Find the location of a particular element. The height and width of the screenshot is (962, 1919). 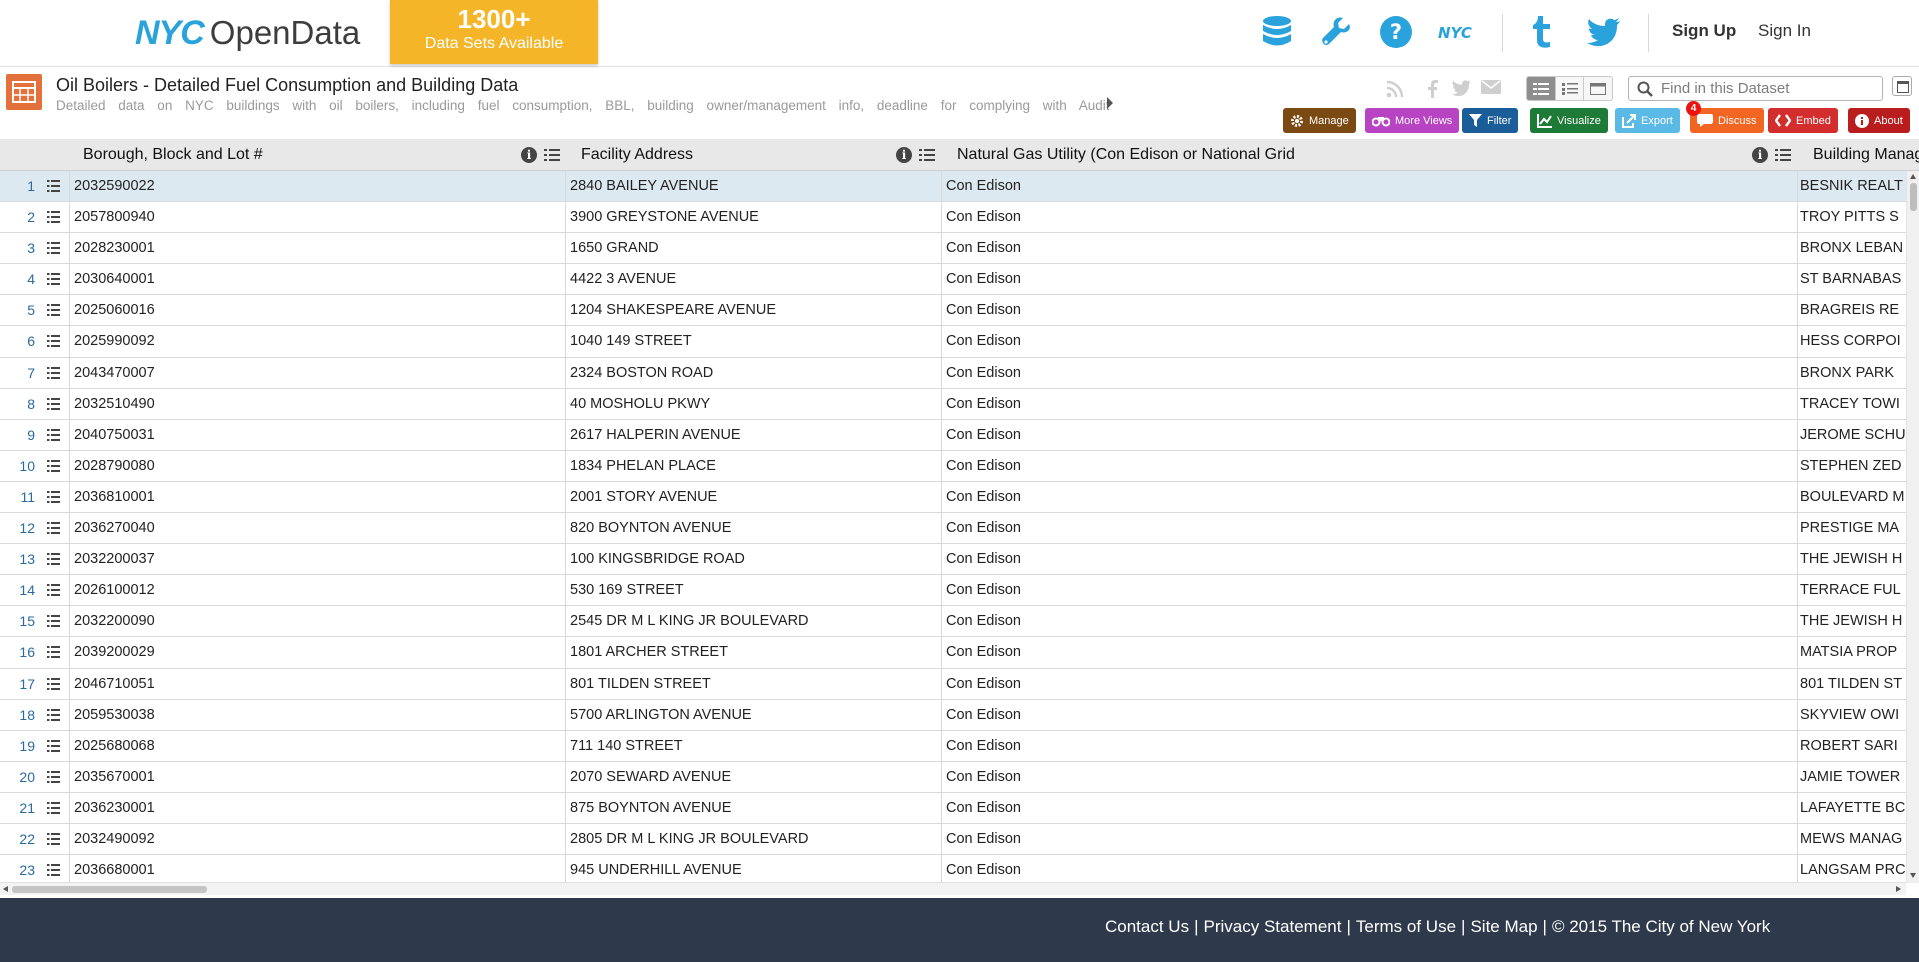

sign-up-link: Sign Up is located at coordinates (1704, 31).